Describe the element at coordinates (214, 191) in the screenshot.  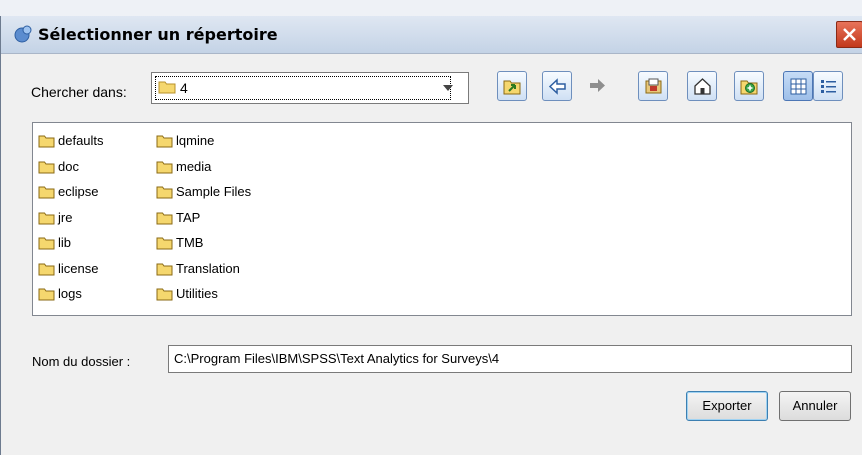
I see `folder-name: Sample Files` at that location.